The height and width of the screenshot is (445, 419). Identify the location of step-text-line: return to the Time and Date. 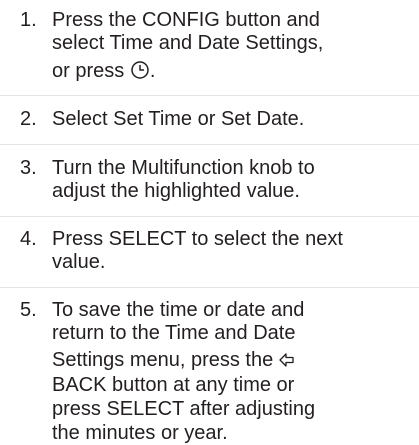
(174, 333).